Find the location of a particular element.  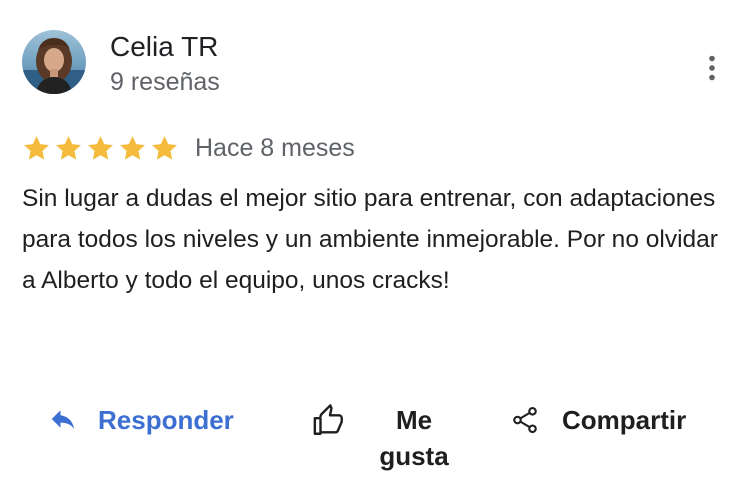

like-button: Me gusta is located at coordinates (383, 438).